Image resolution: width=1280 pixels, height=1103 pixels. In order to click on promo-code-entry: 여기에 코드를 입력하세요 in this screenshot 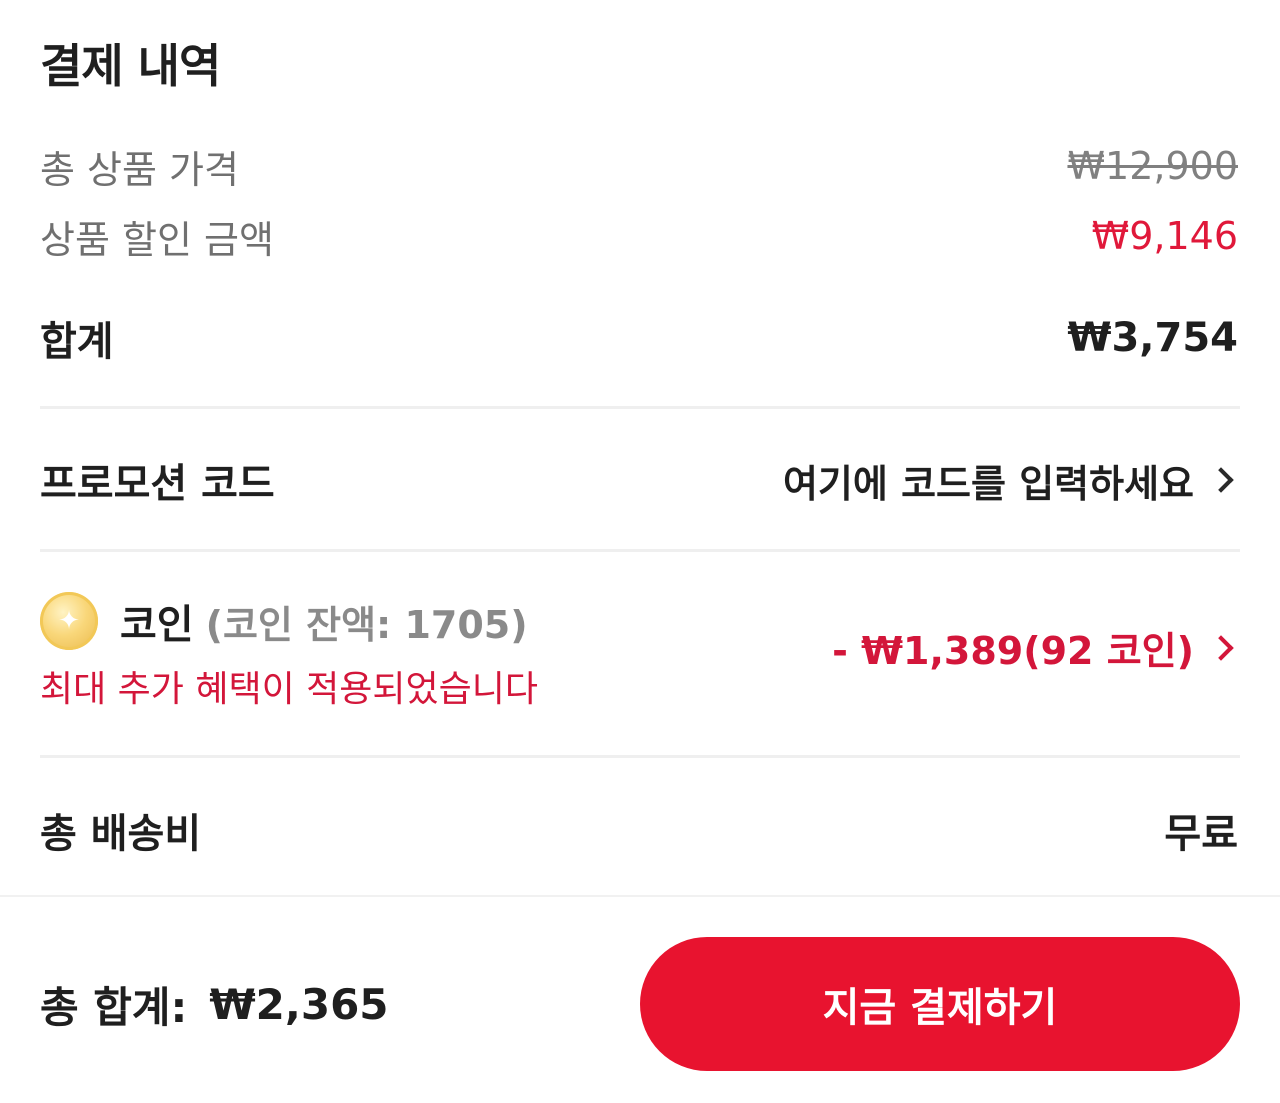, I will do `click(1010, 480)`.